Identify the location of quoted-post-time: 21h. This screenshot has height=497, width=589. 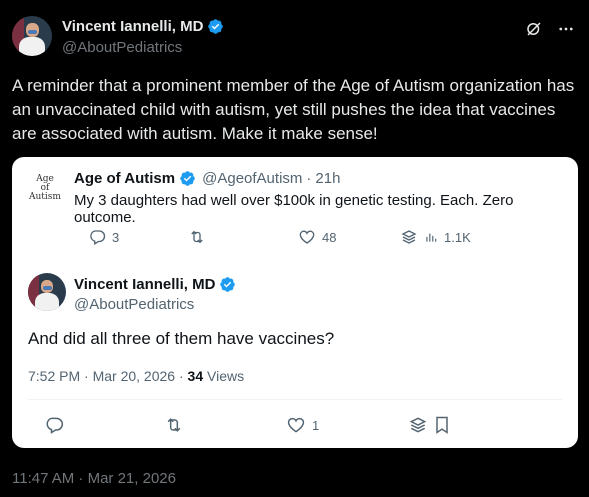
(327, 178).